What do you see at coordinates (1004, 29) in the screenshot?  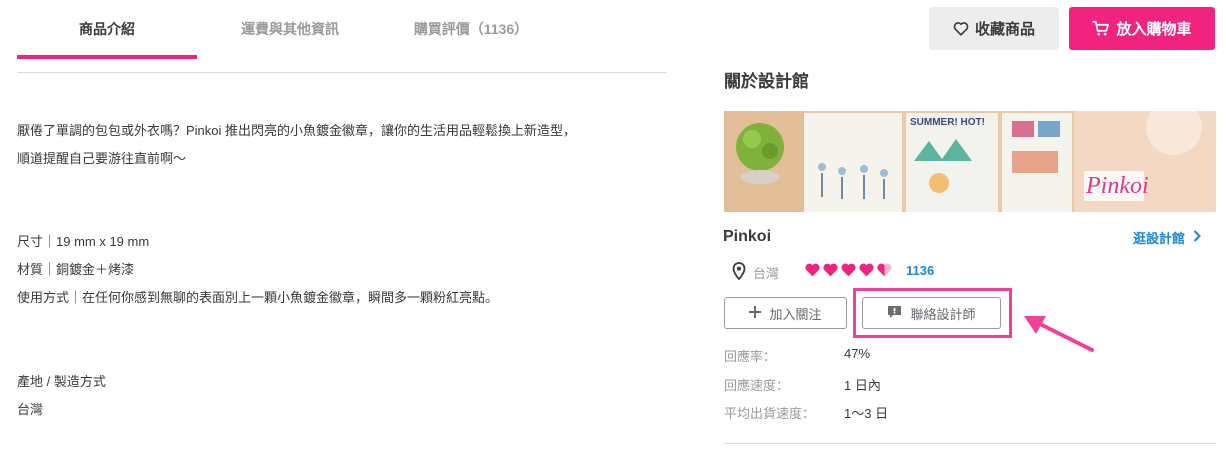 I see `favorite-label: 收藏商品` at bounding box center [1004, 29].